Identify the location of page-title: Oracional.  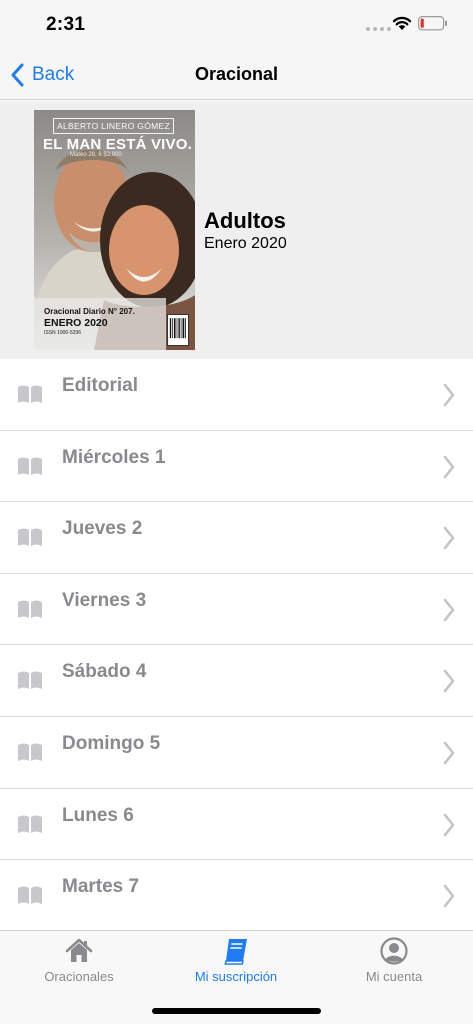
(236, 74).